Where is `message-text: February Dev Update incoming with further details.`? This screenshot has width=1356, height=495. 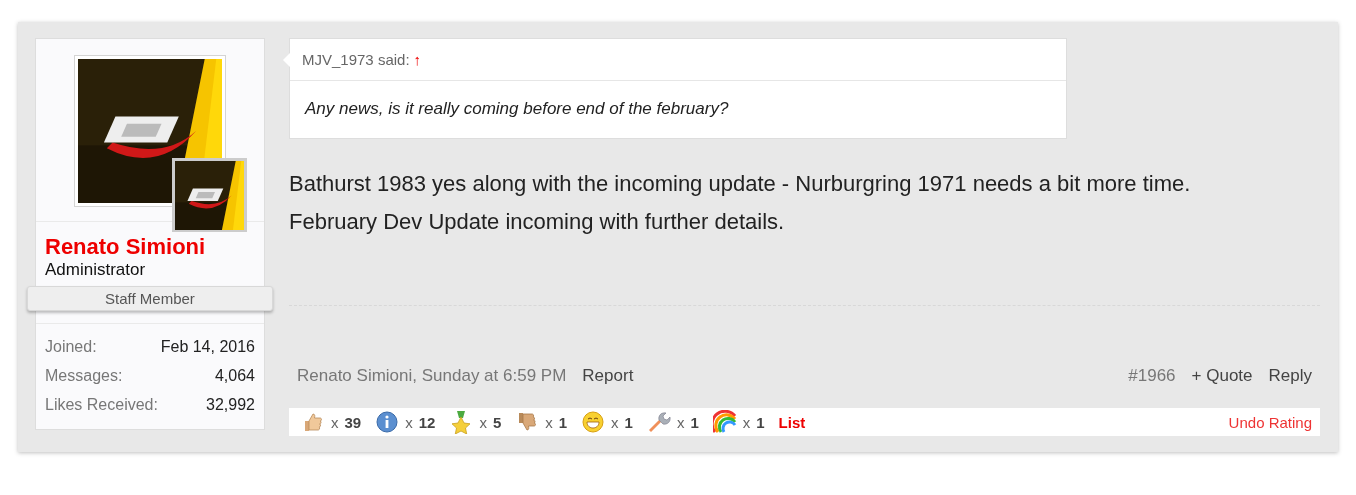 message-text: February Dev Update incoming with further details. is located at coordinates (537, 222).